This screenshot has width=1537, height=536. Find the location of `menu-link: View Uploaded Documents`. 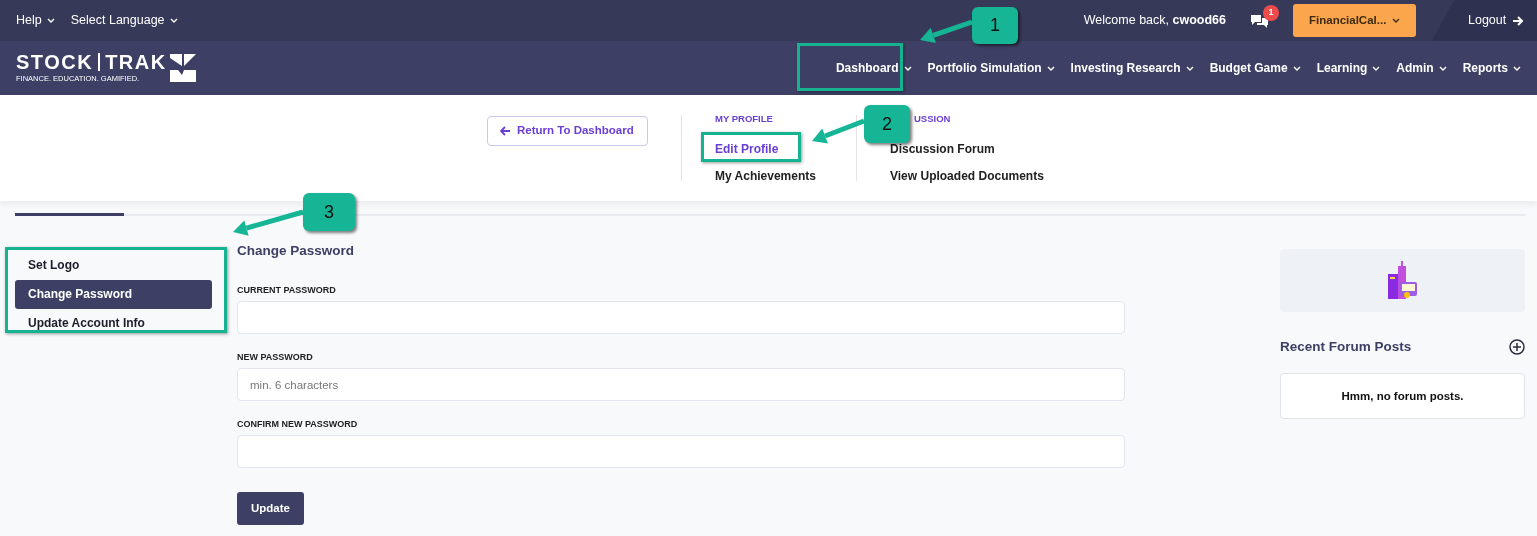

menu-link: View Uploaded Documents is located at coordinates (1023, 176).